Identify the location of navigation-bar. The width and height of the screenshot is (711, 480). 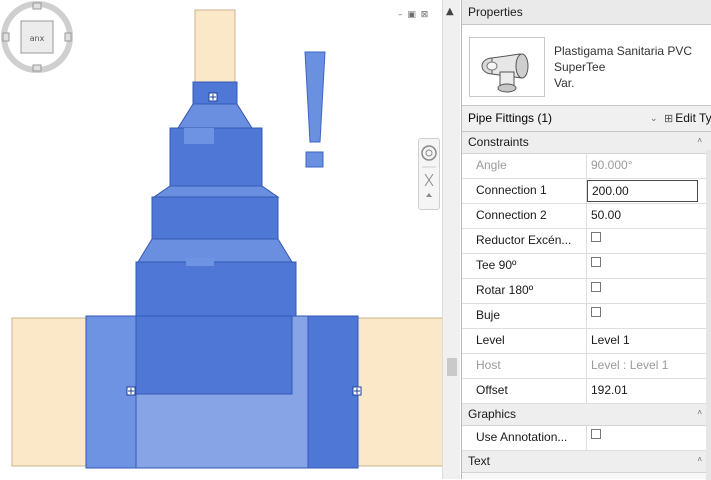
(429, 174).